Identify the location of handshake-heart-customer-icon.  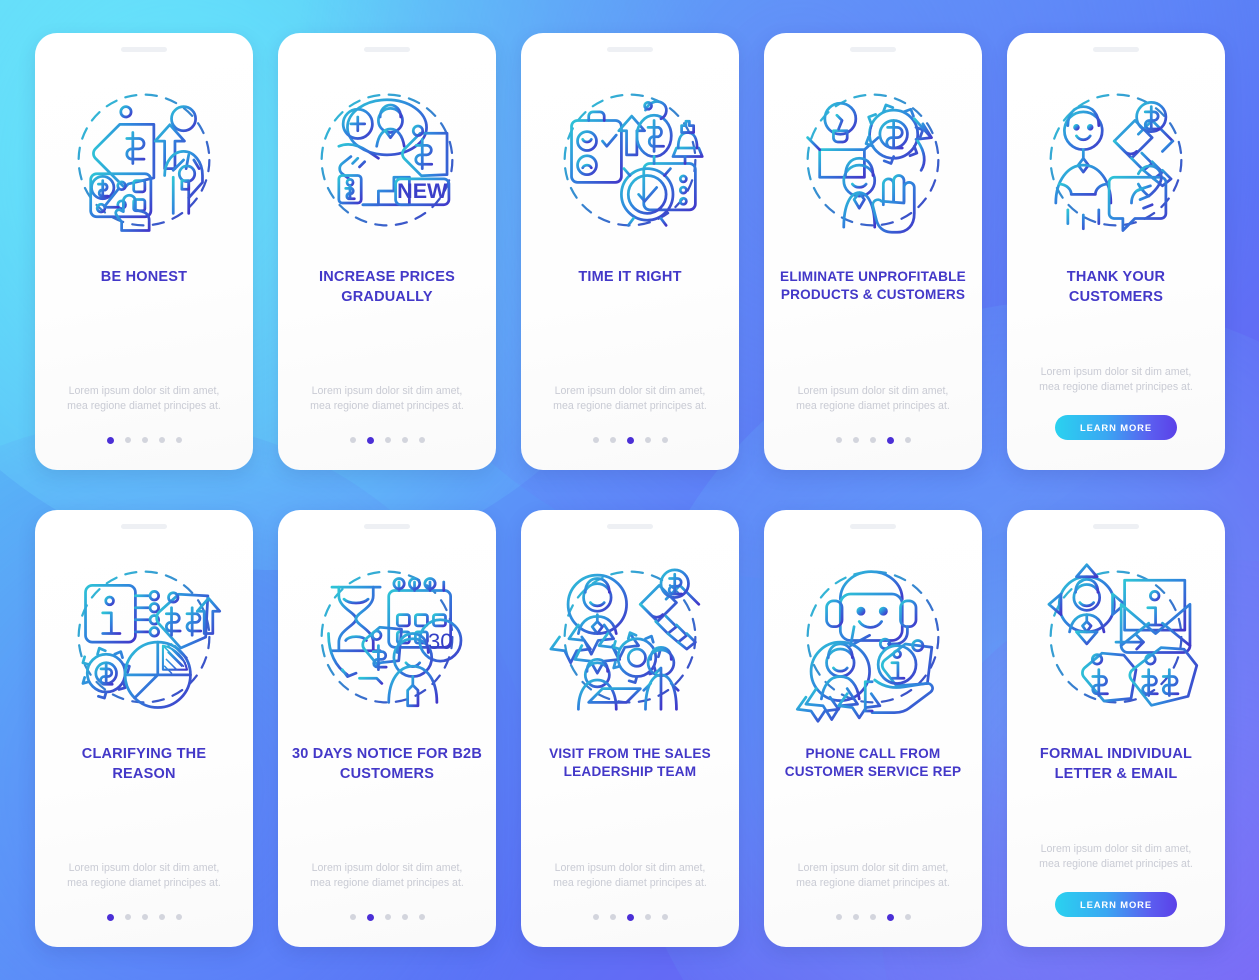
(1116, 160).